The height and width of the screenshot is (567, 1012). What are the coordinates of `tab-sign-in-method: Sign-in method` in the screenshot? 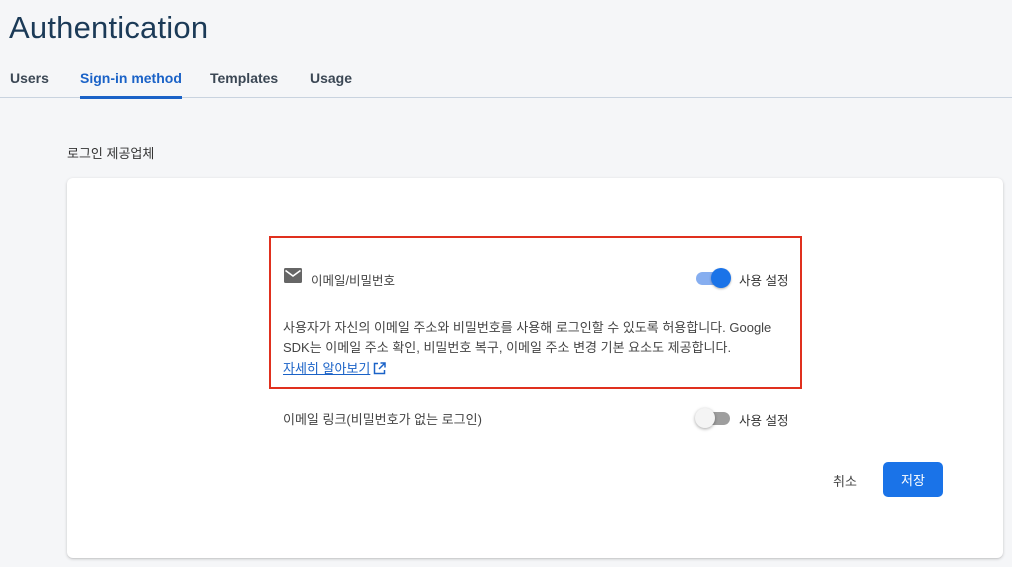 It's located at (131, 84).